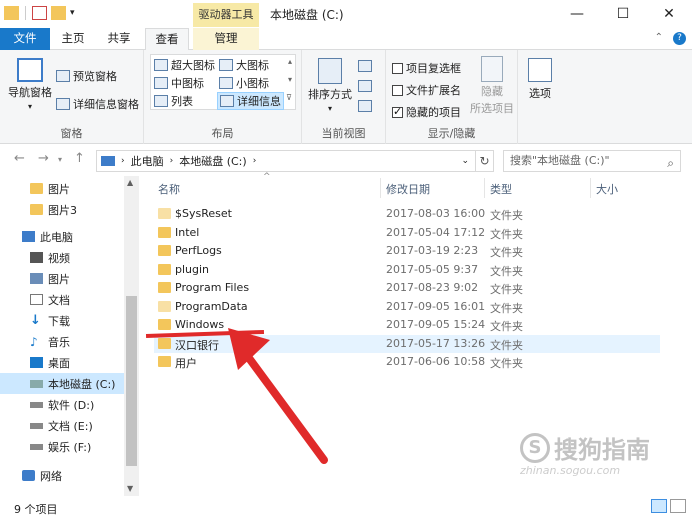 The height and width of the screenshot is (518, 692). I want to click on table-row: ProgramData 2017-09-05 16:01 文件夹, so click(407, 307).